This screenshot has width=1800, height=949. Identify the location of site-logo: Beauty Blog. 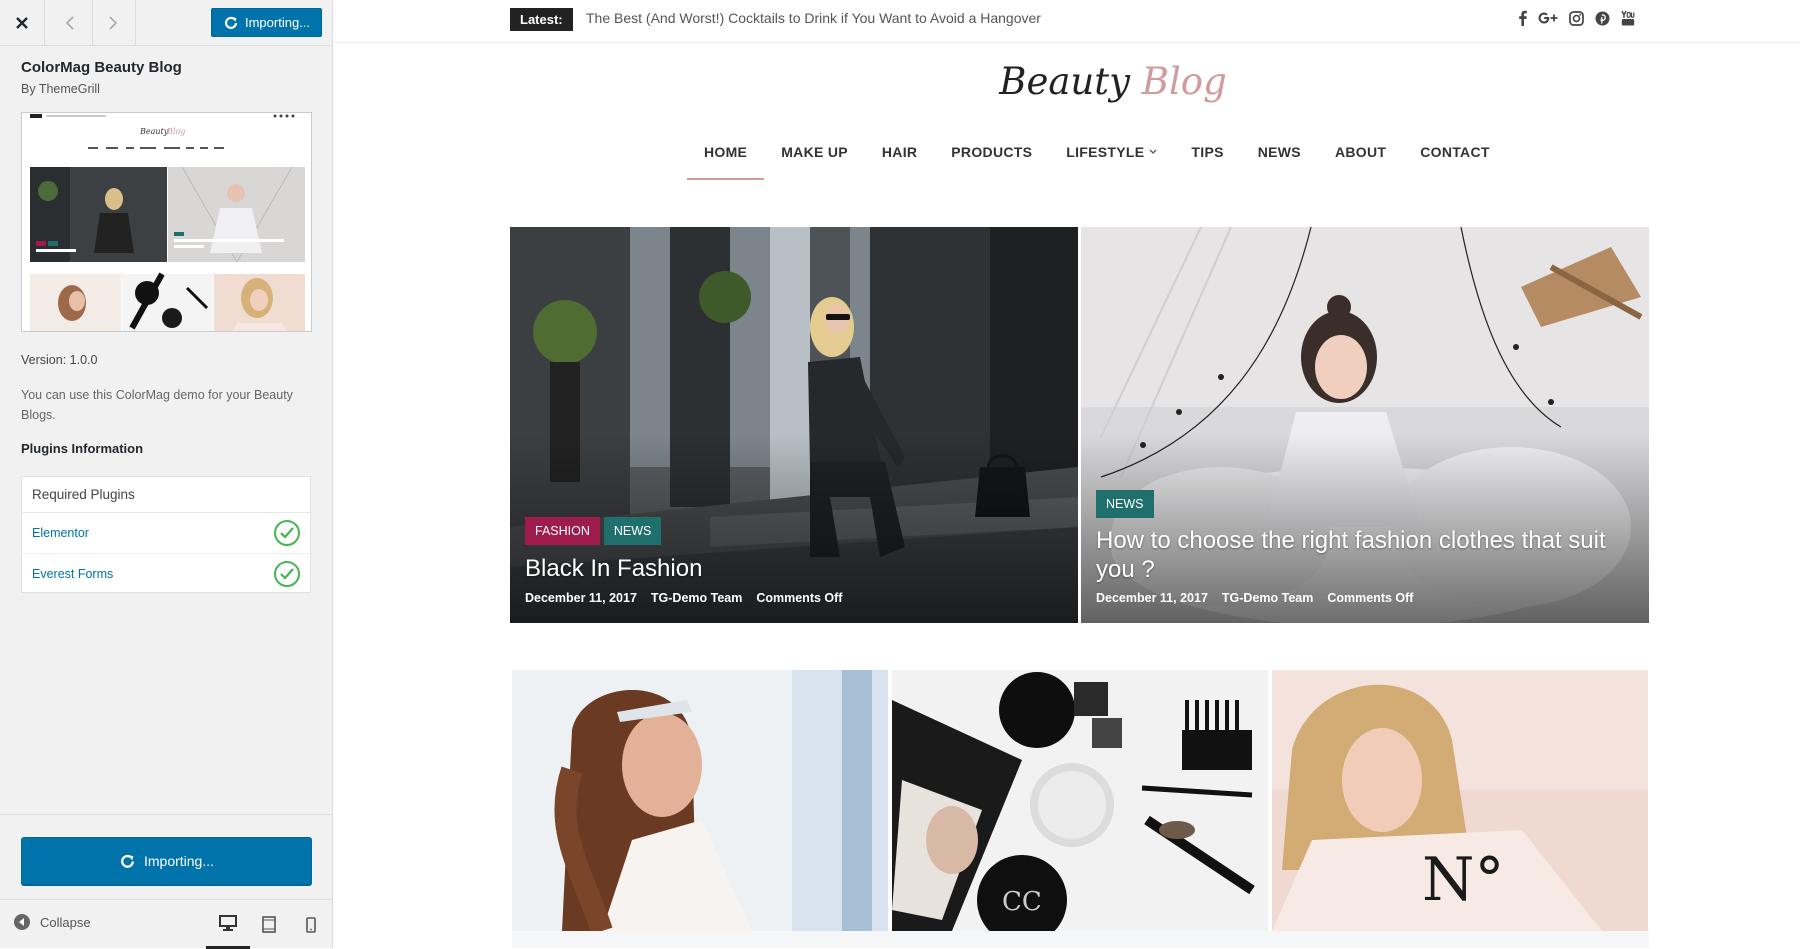
(1113, 81).